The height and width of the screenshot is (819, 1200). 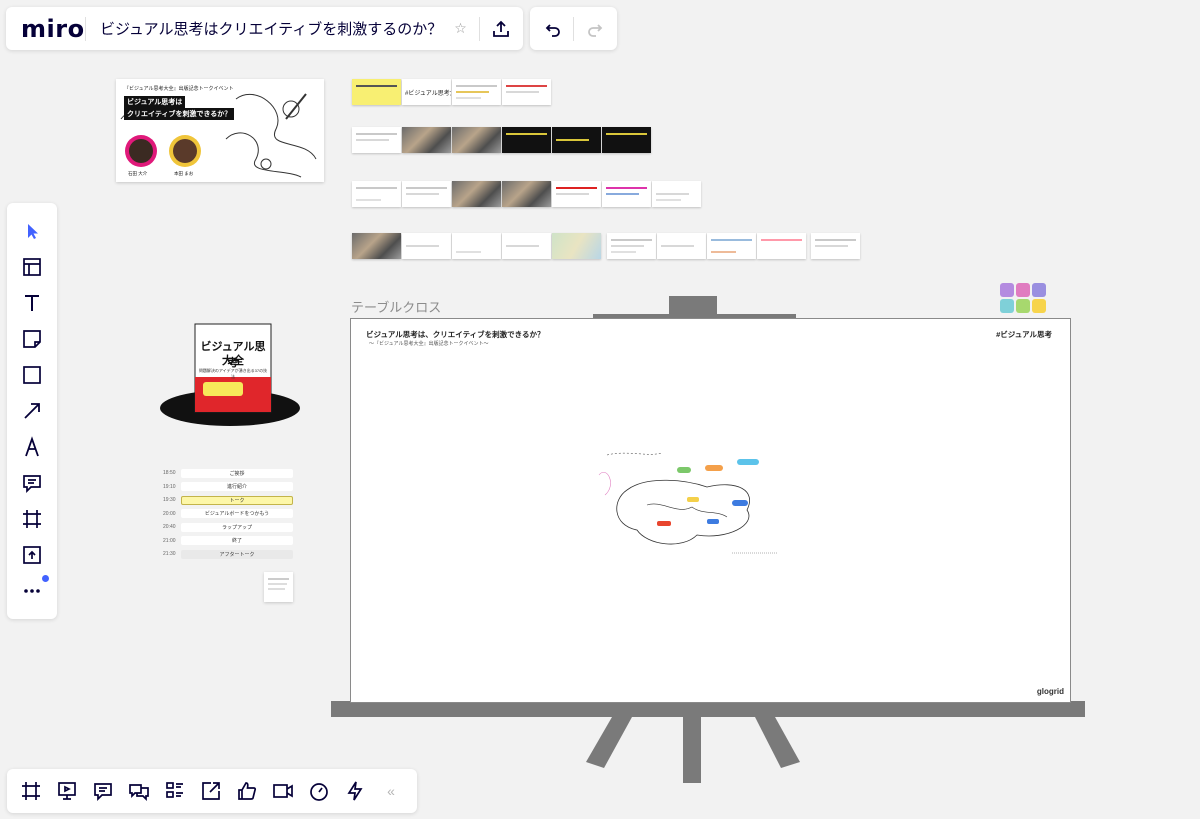 What do you see at coordinates (268, 28) in the screenshot?
I see `board-title: ビジュアル思考はクリエイティブを刺激するのか？` at bounding box center [268, 28].